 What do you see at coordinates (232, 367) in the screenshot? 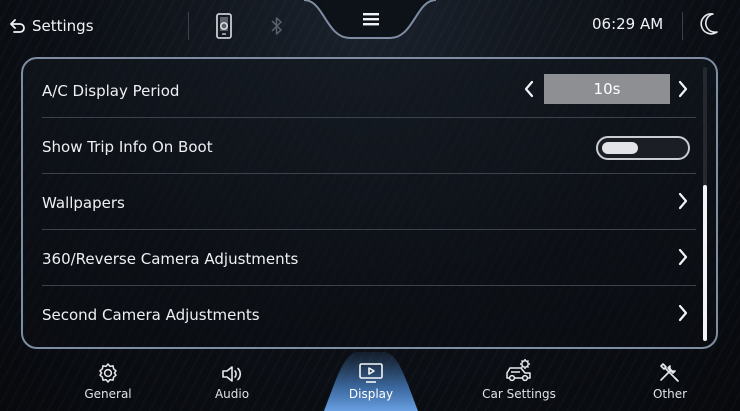
I see `speaker-icon` at bounding box center [232, 367].